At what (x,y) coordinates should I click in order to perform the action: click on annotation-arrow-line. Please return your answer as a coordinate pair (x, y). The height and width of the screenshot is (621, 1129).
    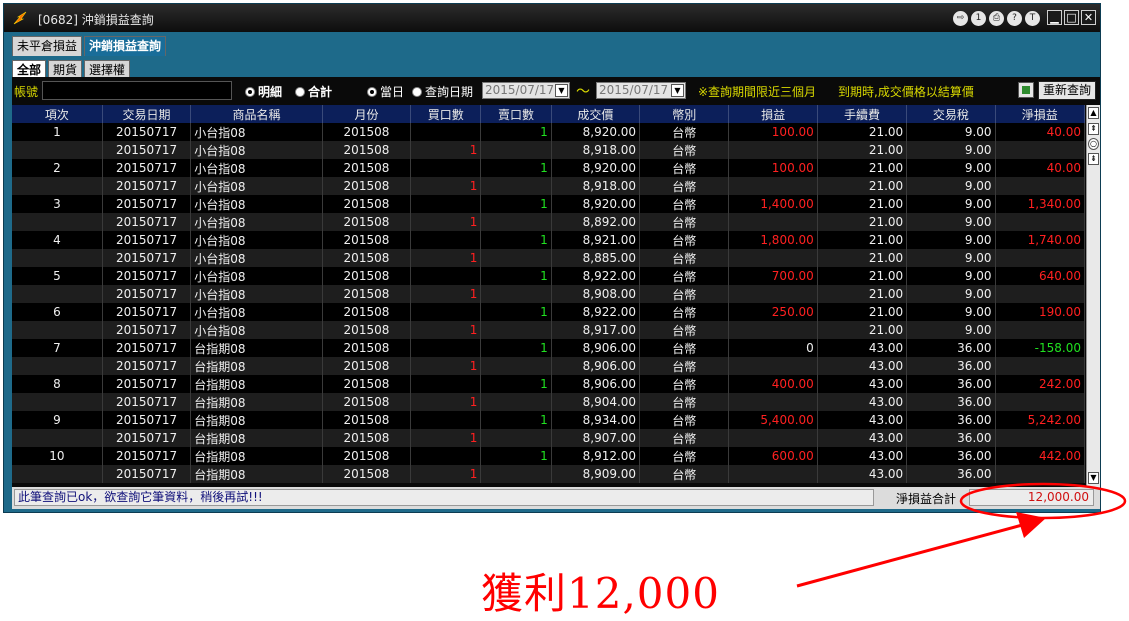
    Looking at the image, I should click on (911, 555).